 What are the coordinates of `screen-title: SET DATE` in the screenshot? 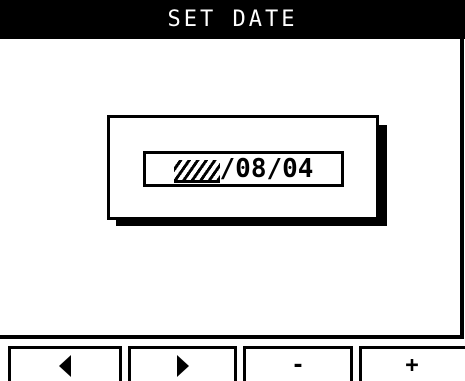 It's located at (232, 19).